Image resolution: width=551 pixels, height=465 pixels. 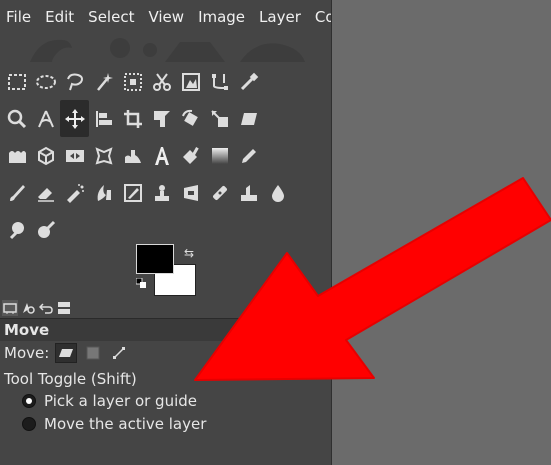 What do you see at coordinates (189, 253) in the screenshot?
I see `swap-colors-icon: ⇆` at bounding box center [189, 253].